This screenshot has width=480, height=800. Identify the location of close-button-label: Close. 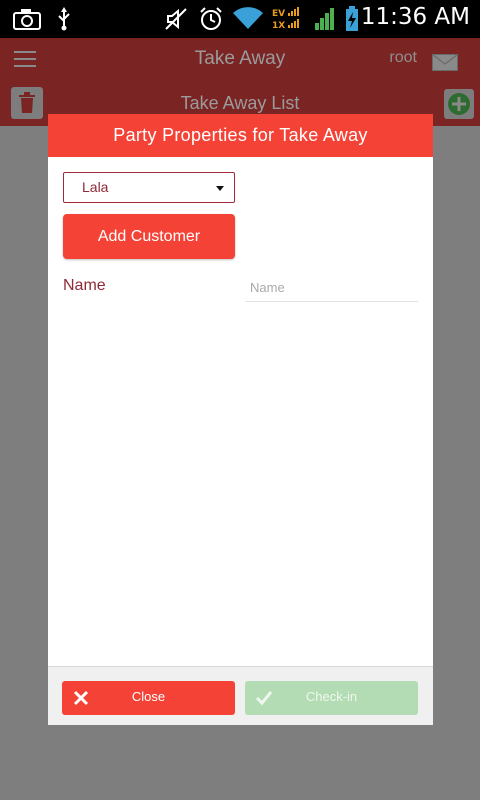
(148, 696).